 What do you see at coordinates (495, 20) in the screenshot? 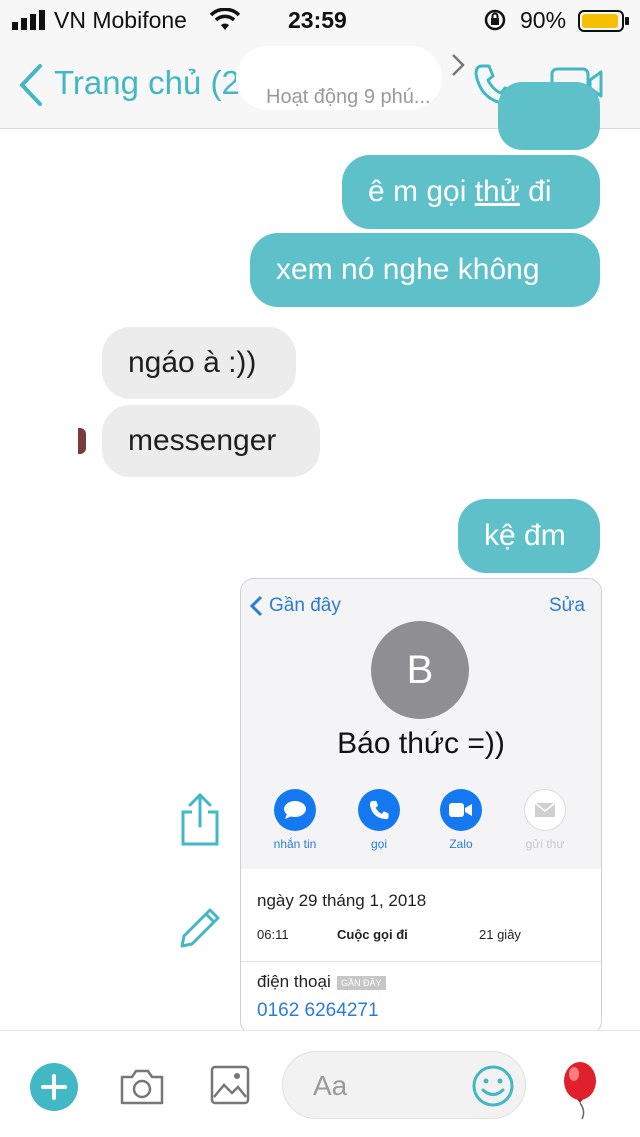
I see `orientation-lock-icon` at bounding box center [495, 20].